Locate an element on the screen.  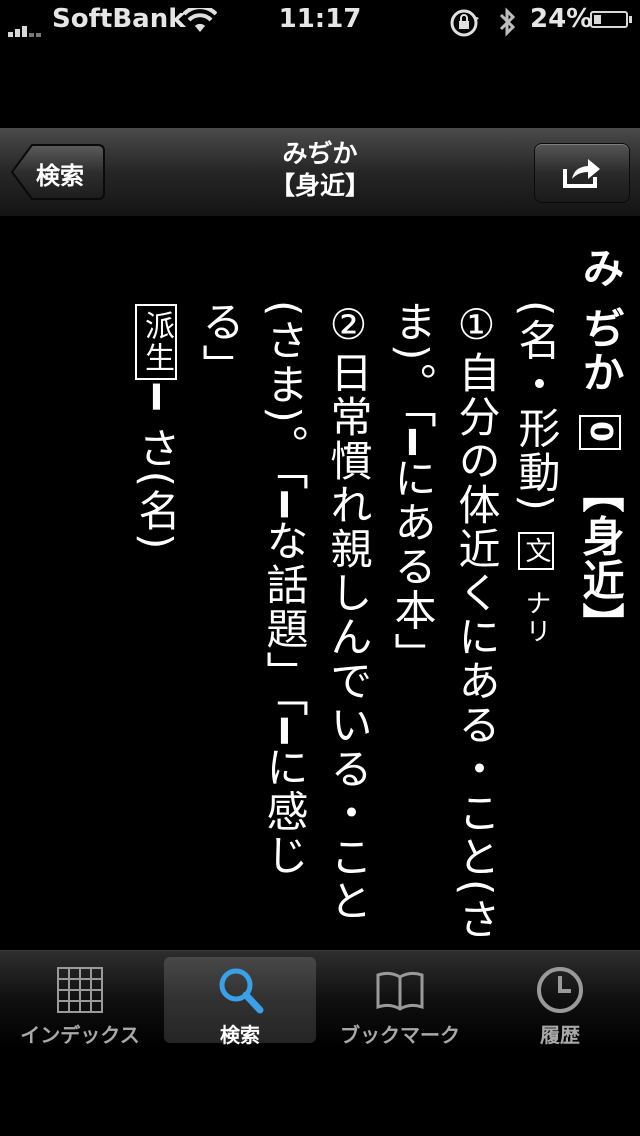
status-bar: SoftBank 11:17 24% is located at coordinates (320, 20).